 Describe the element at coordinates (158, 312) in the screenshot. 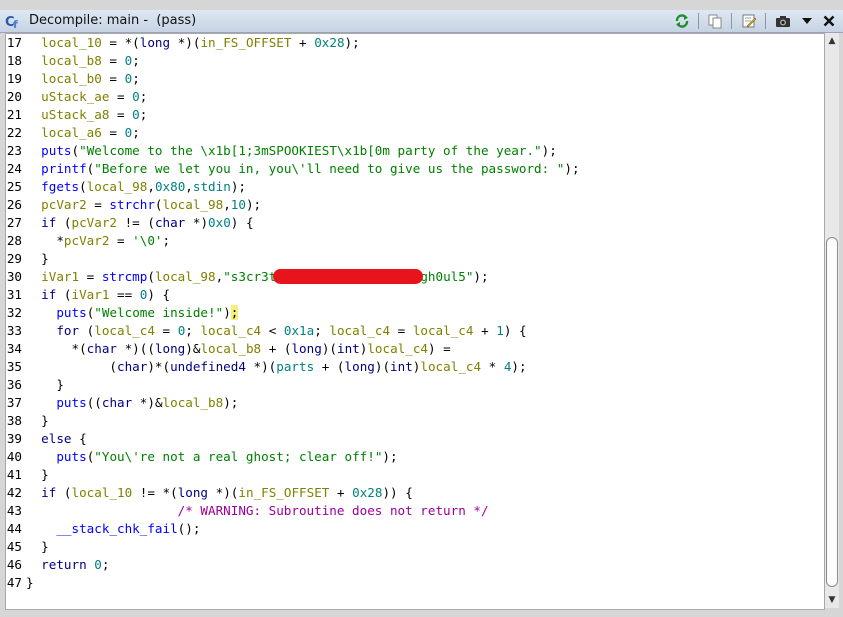

I see `code-string: "Welcome inside!"` at that location.